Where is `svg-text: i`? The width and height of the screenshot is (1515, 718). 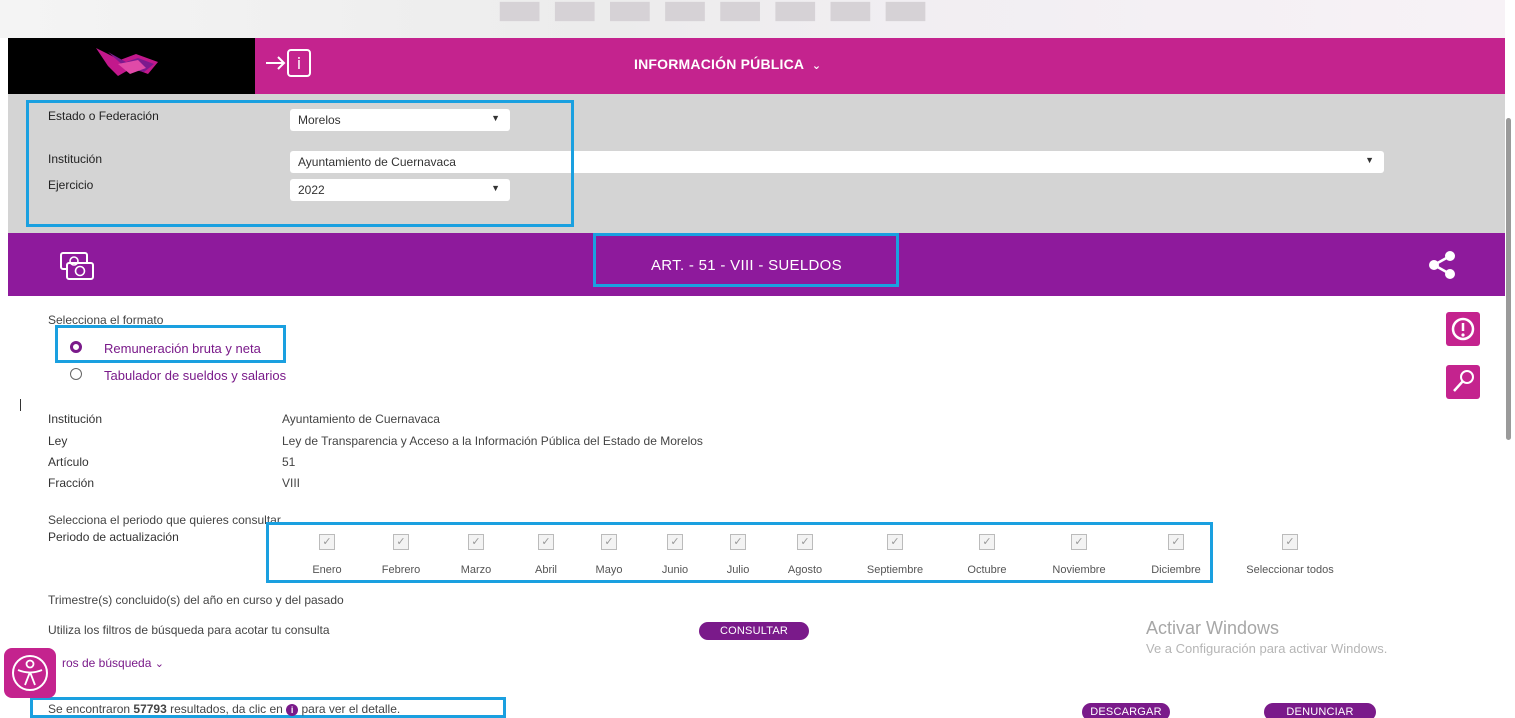 svg-text: i is located at coordinates (299, 63).